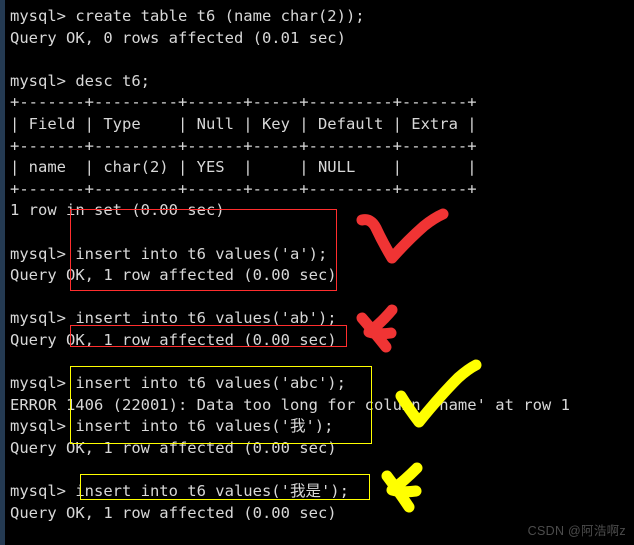 This screenshot has width=634, height=545. Describe the element at coordinates (179, 491) in the screenshot. I see `terminal-line: mysql> insert into t6 values('我是');` at that location.